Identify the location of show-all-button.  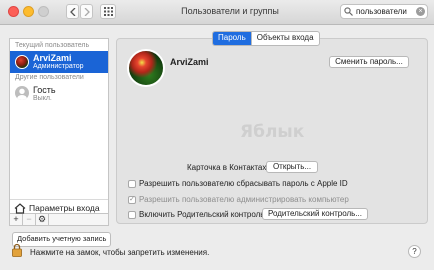
(108, 11).